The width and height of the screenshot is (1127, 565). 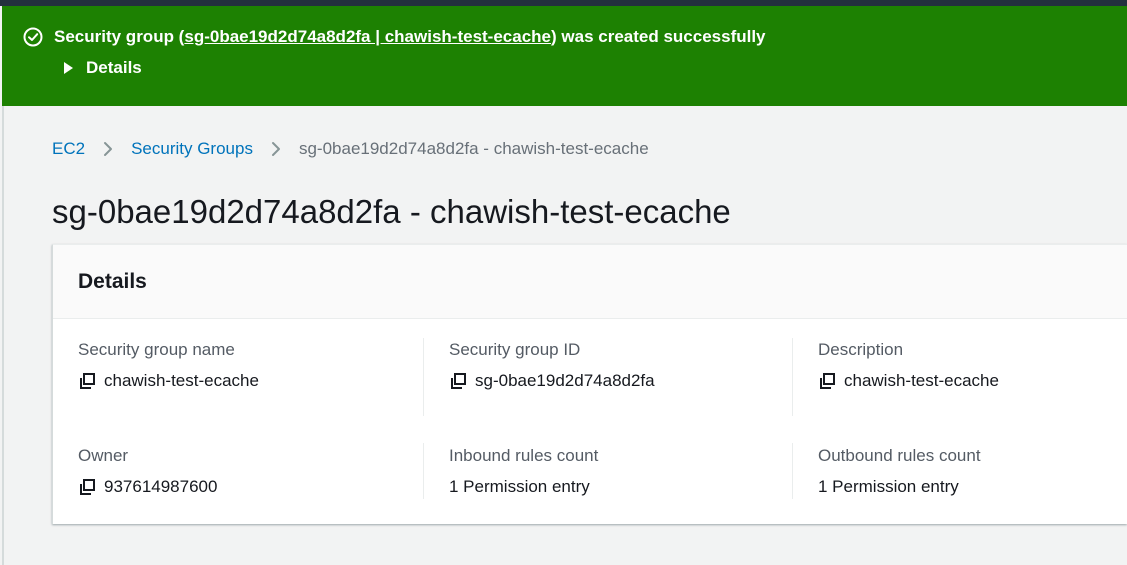 What do you see at coordinates (658, 36) in the screenshot?
I see `flash-message-suffix: ) was created successfully` at bounding box center [658, 36].